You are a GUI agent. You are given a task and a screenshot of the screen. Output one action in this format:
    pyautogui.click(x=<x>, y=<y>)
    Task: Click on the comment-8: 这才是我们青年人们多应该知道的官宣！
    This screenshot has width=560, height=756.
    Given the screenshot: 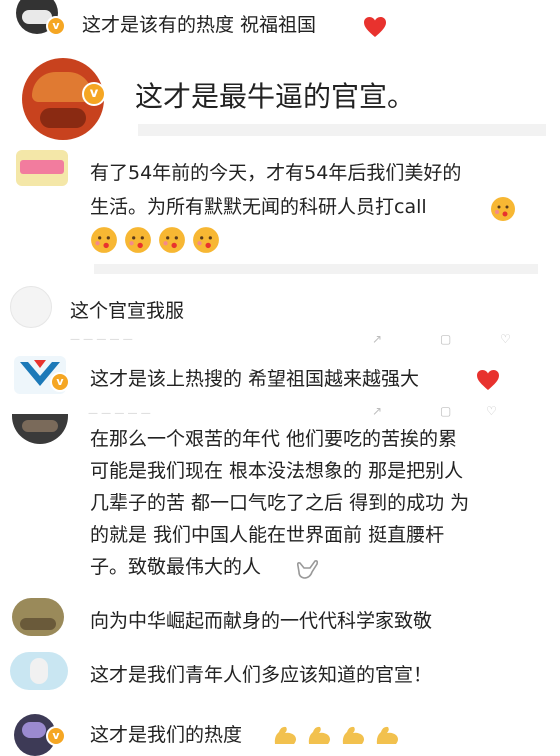 What is the action you would take?
    pyautogui.click(x=280, y=678)
    